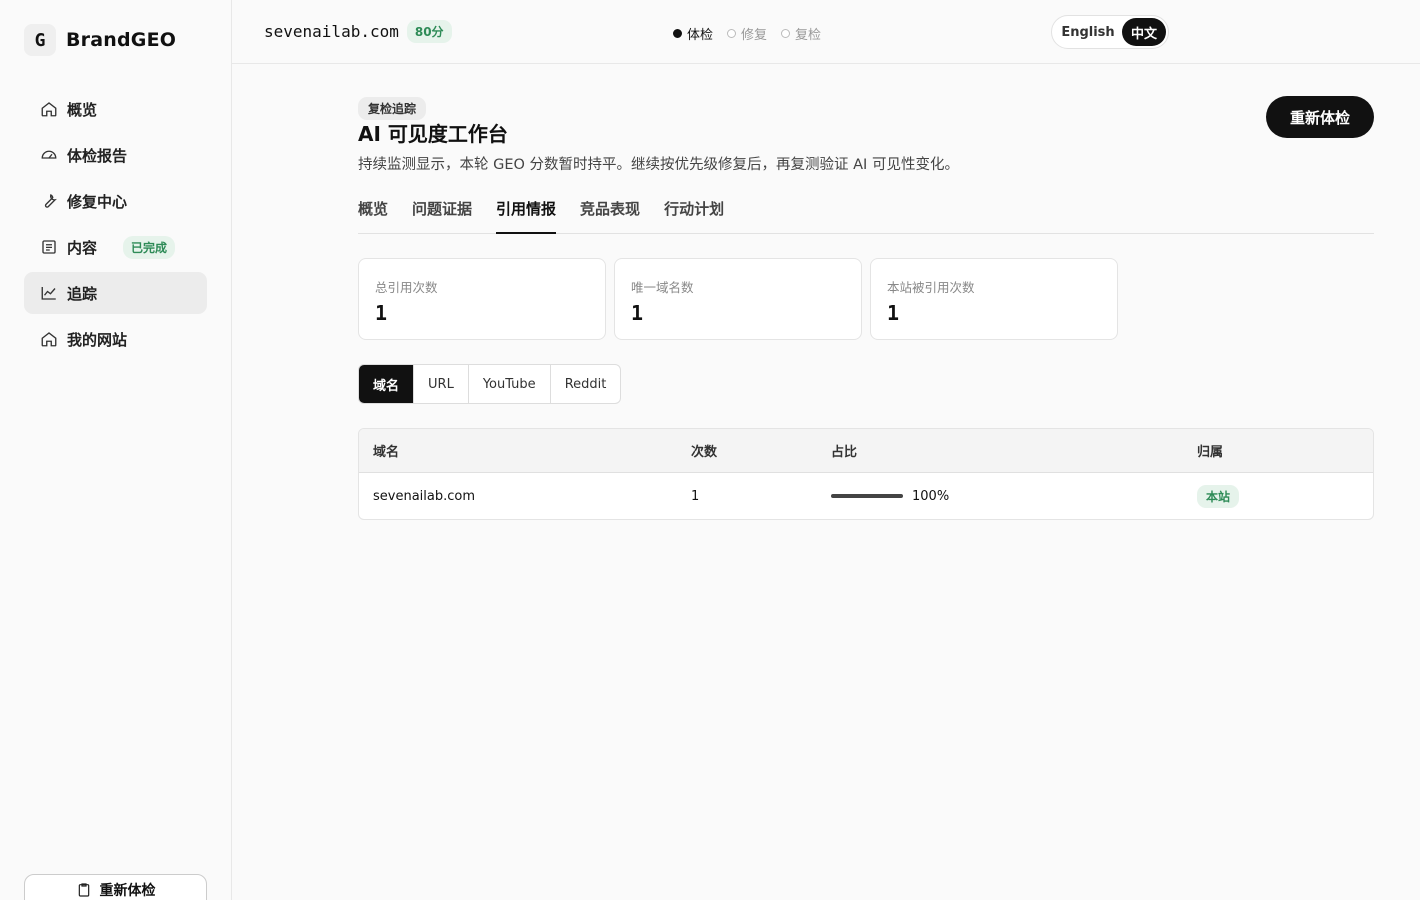  I want to click on progress-steps: 体检 修复 复检, so click(747, 33).